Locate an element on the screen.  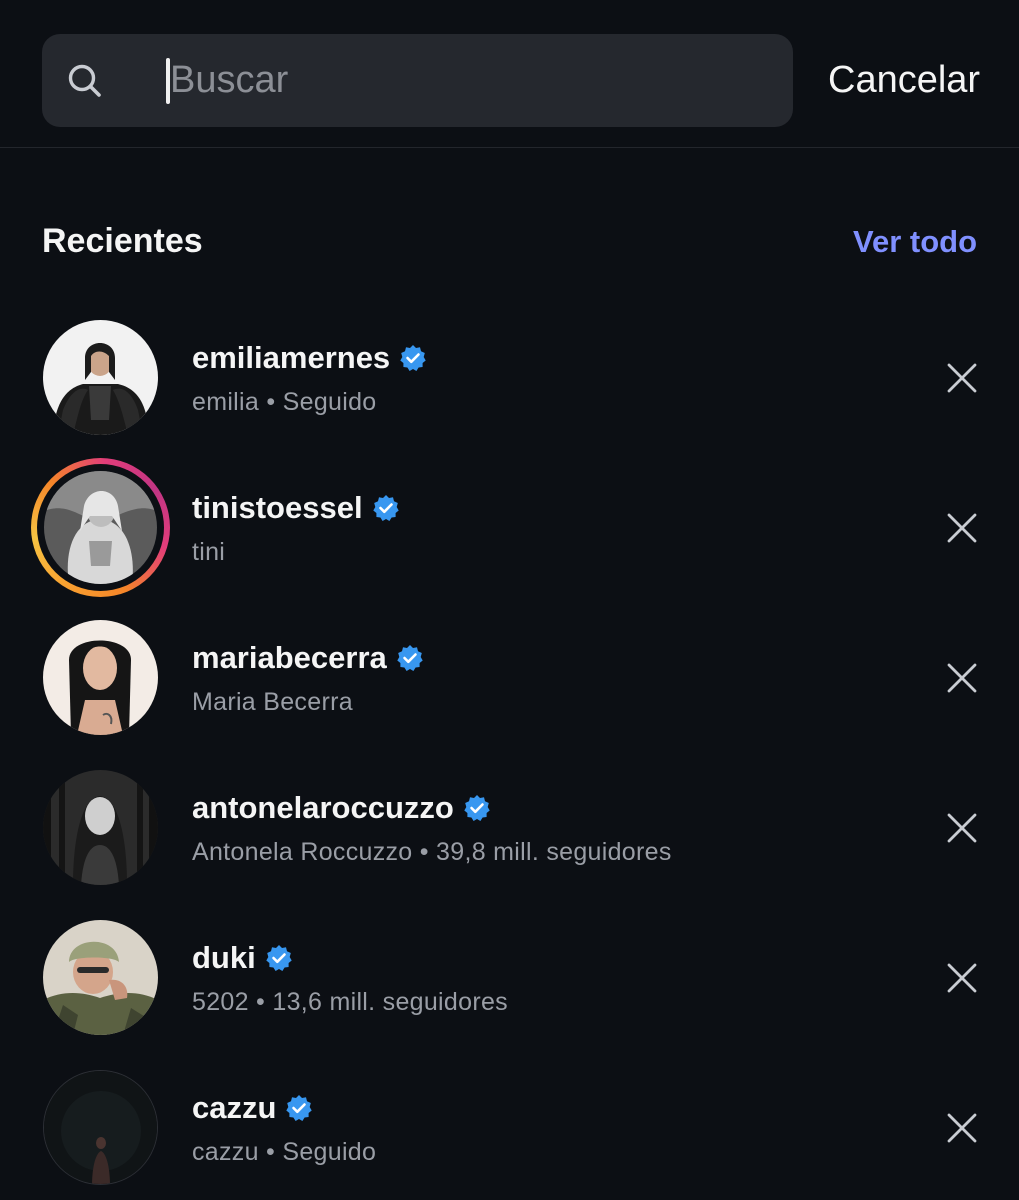
user-subtitle: emilia • Seguido is located at coordinates (284, 402).